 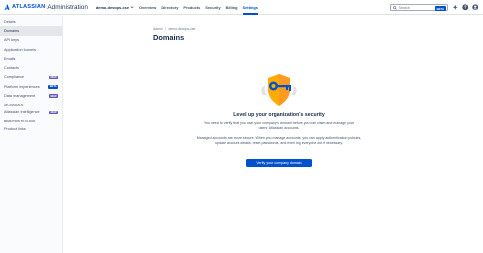 What do you see at coordinates (212, 7) in the screenshot?
I see `nav-security: Security` at bounding box center [212, 7].